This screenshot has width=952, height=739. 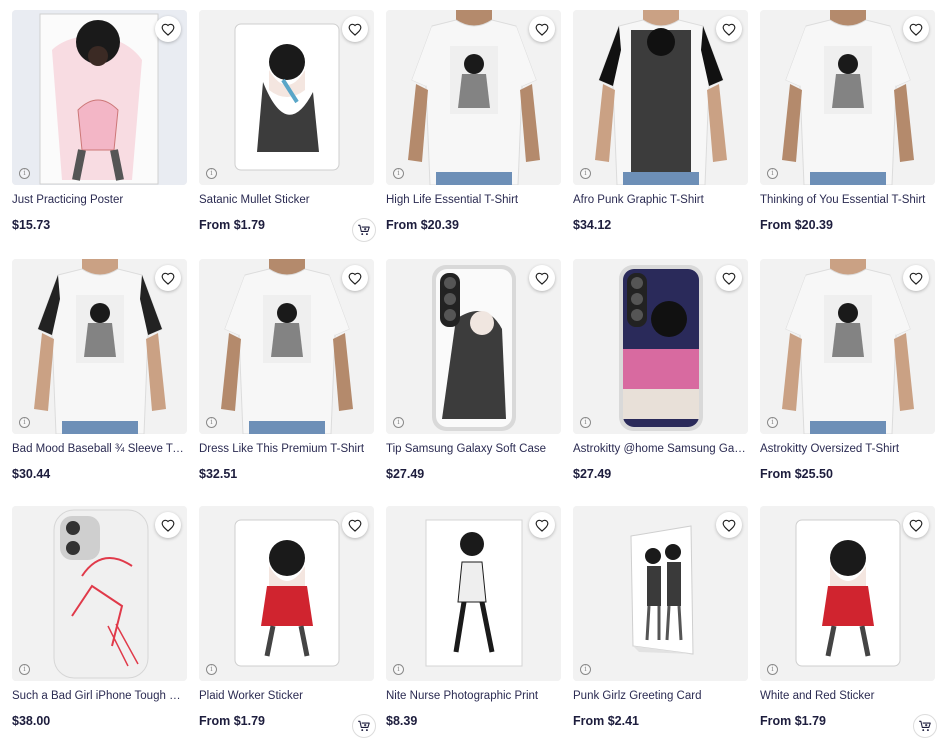 I want to click on product-title: Plaid Worker Sticker, so click(x=286, y=696).